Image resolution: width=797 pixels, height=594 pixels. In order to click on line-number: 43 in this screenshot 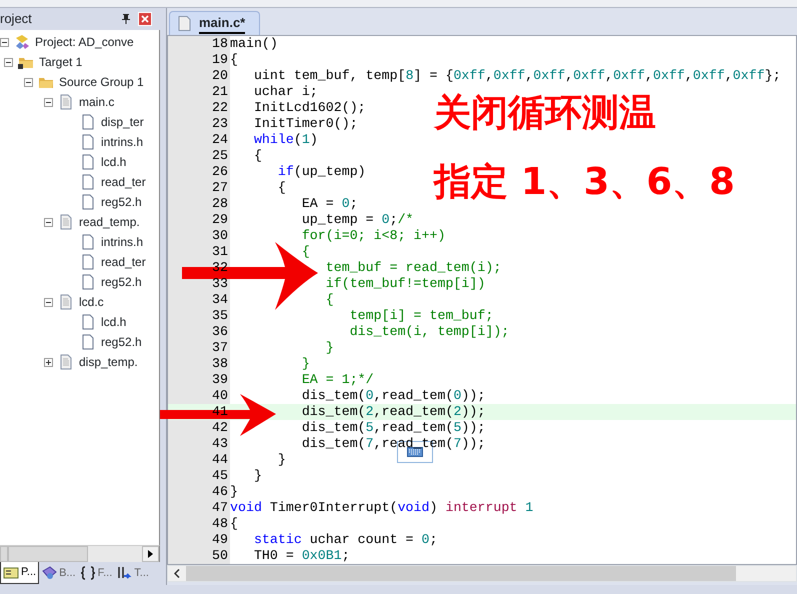, I will do `click(220, 444)`.